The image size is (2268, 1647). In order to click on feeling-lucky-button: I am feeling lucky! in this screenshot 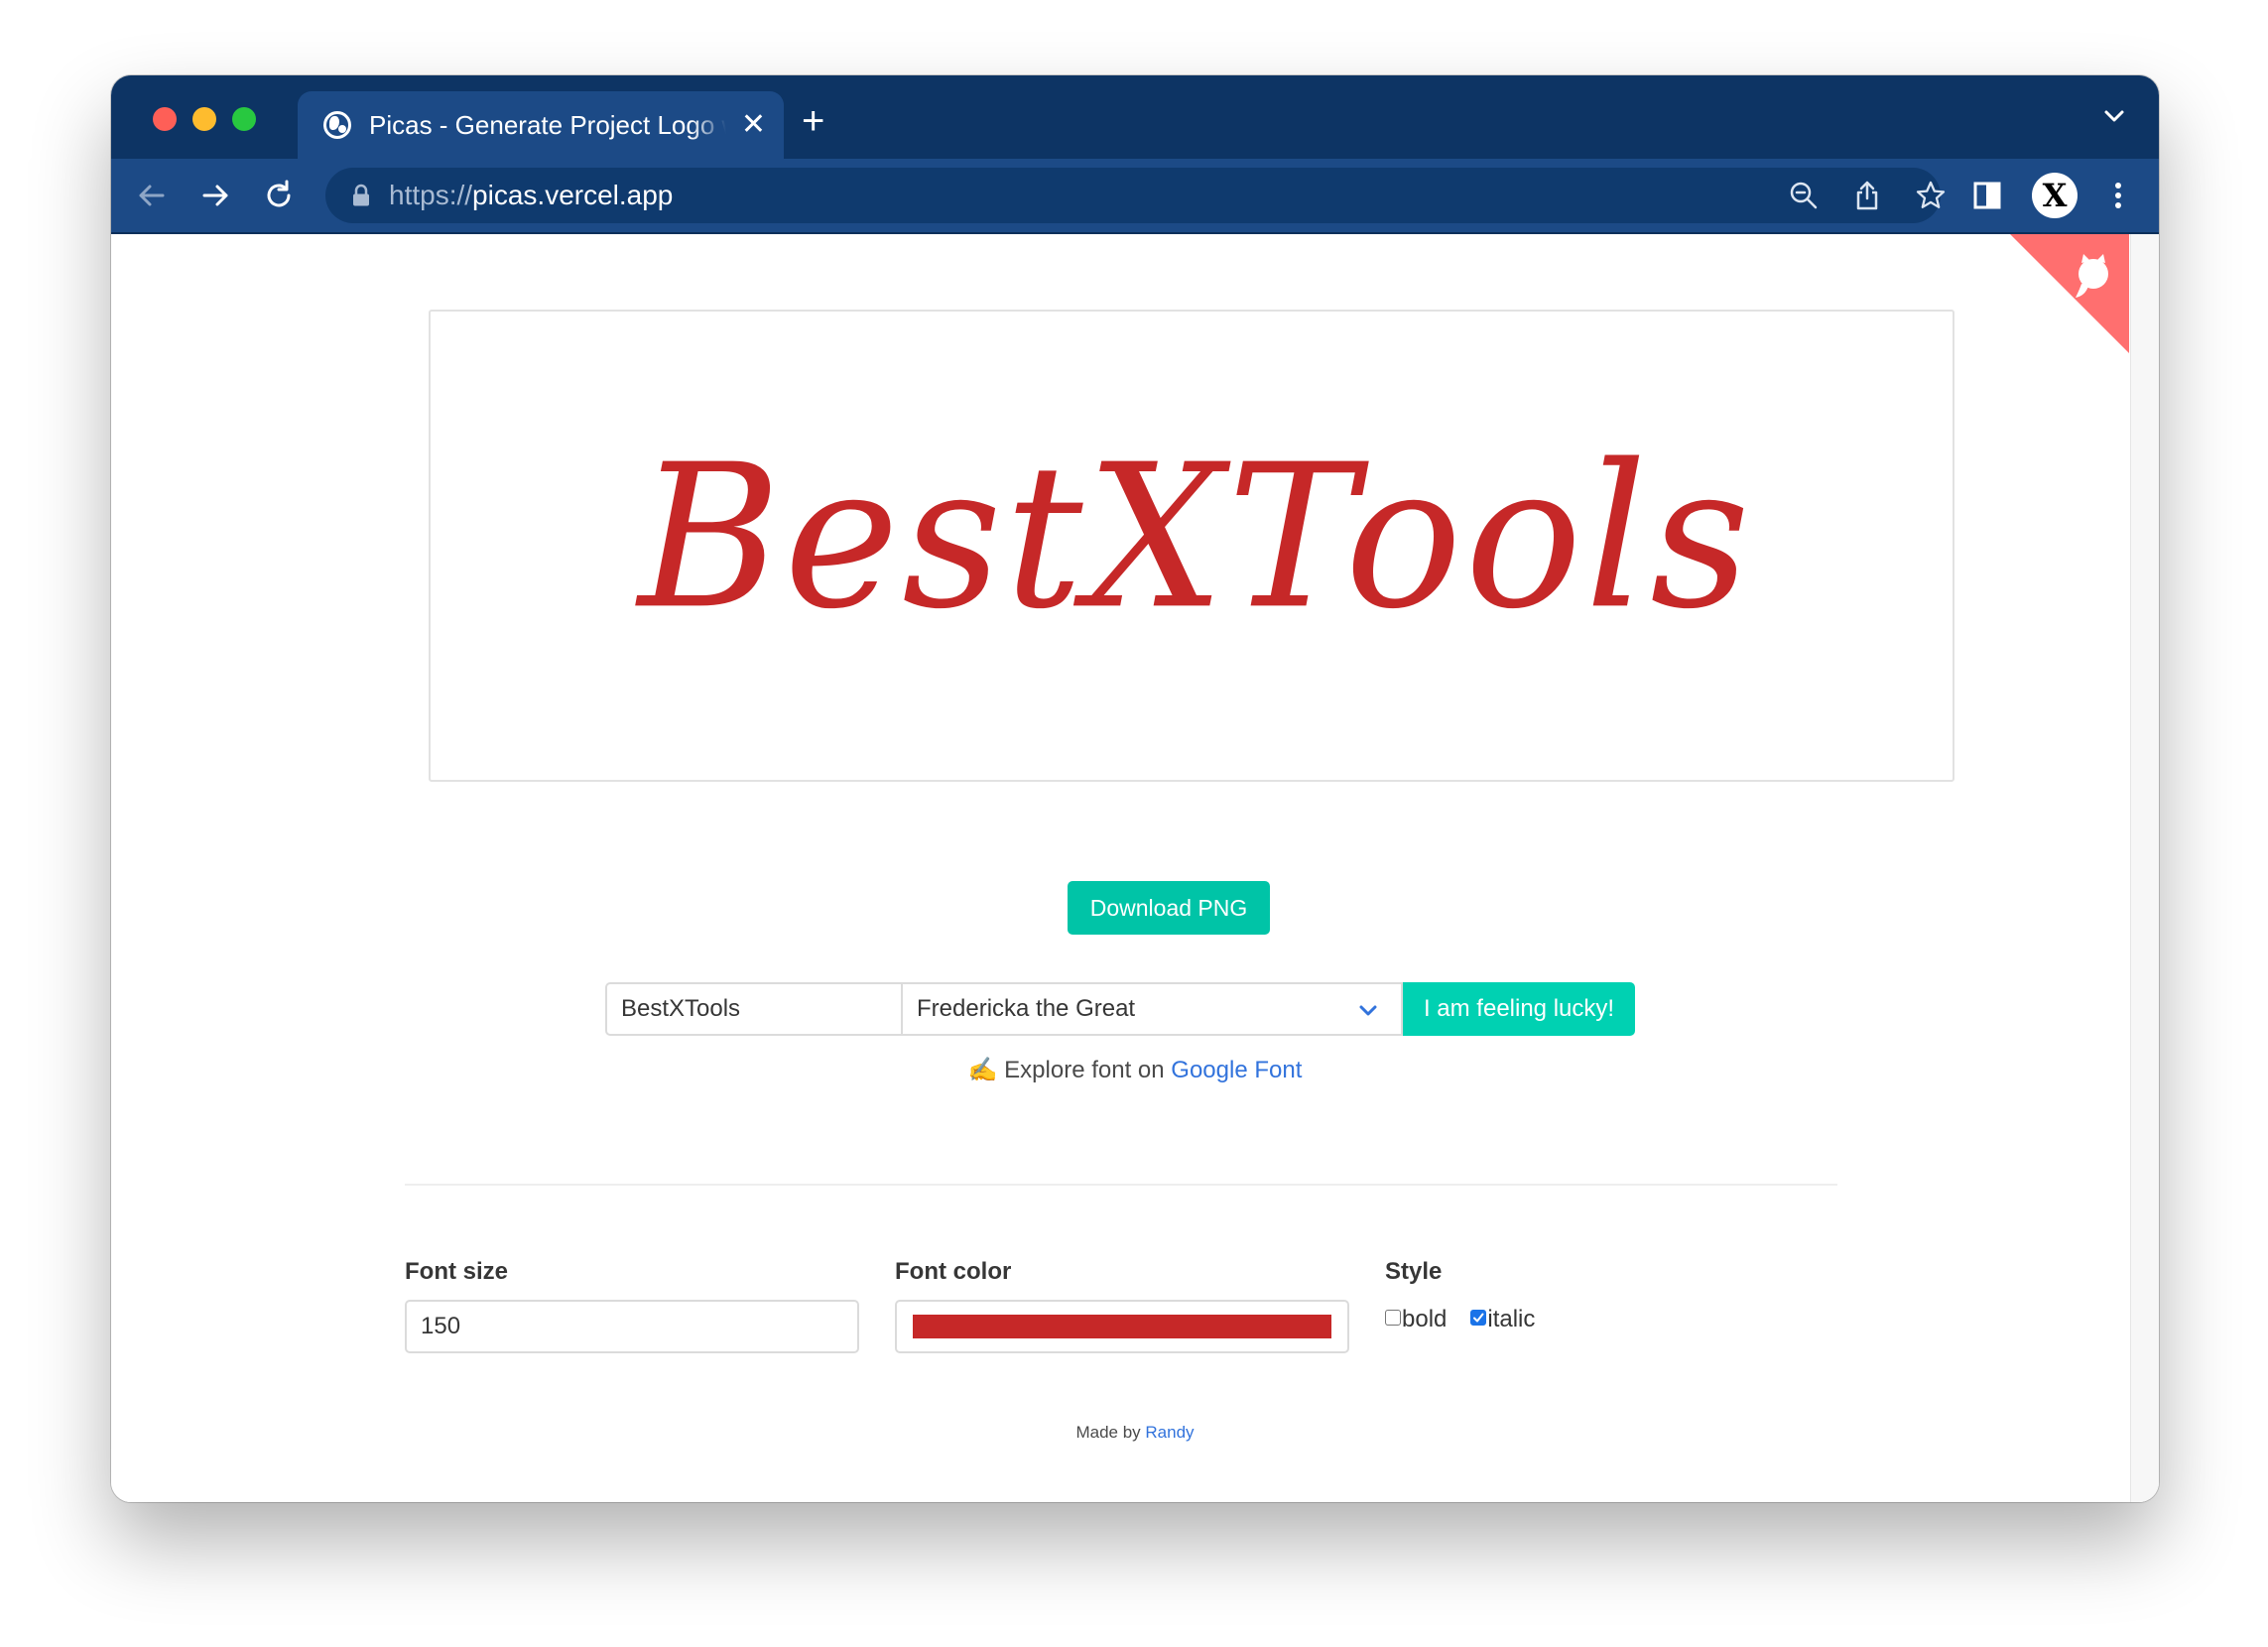, I will do `click(1519, 1009)`.